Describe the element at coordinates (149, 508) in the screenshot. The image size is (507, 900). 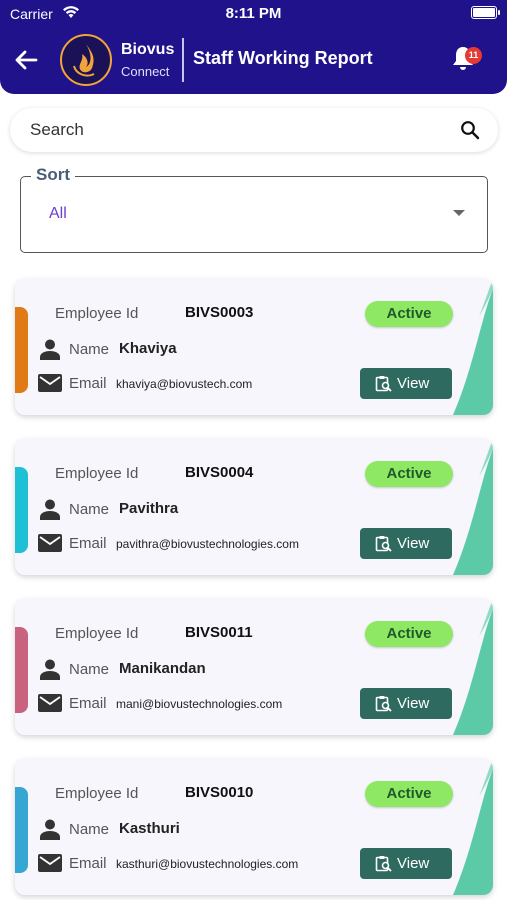
I see `employee-name: Pavithra` at that location.